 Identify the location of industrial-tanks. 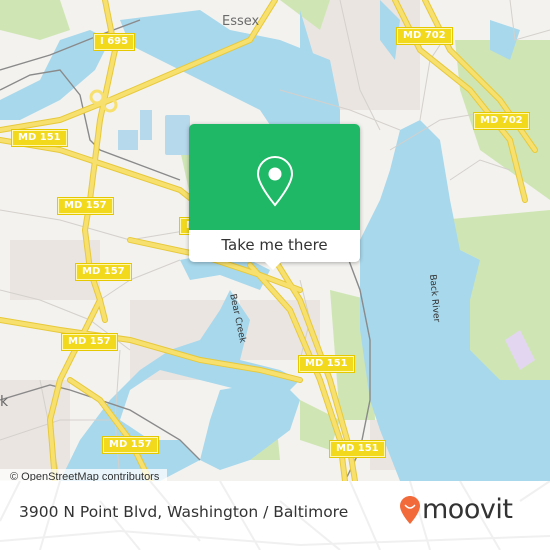
(154, 132).